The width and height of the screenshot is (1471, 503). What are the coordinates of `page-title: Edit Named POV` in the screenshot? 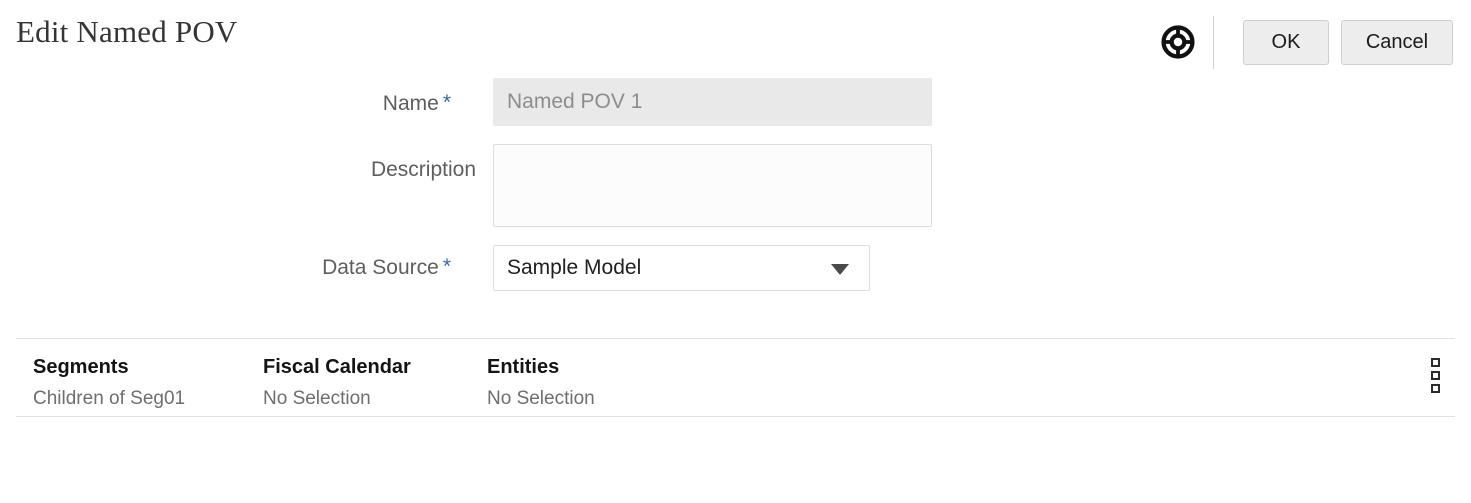 It's located at (127, 31).